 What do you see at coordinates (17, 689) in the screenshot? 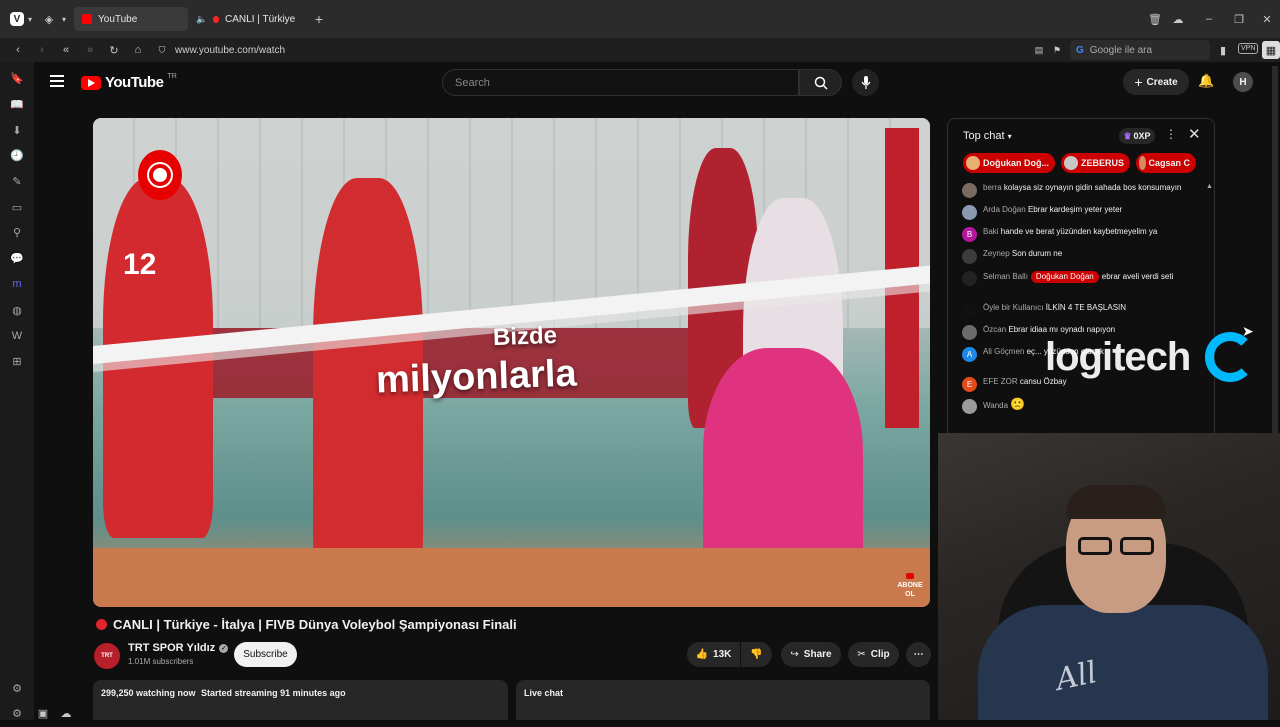
I see `settings-icon: ⚙` at bounding box center [17, 689].